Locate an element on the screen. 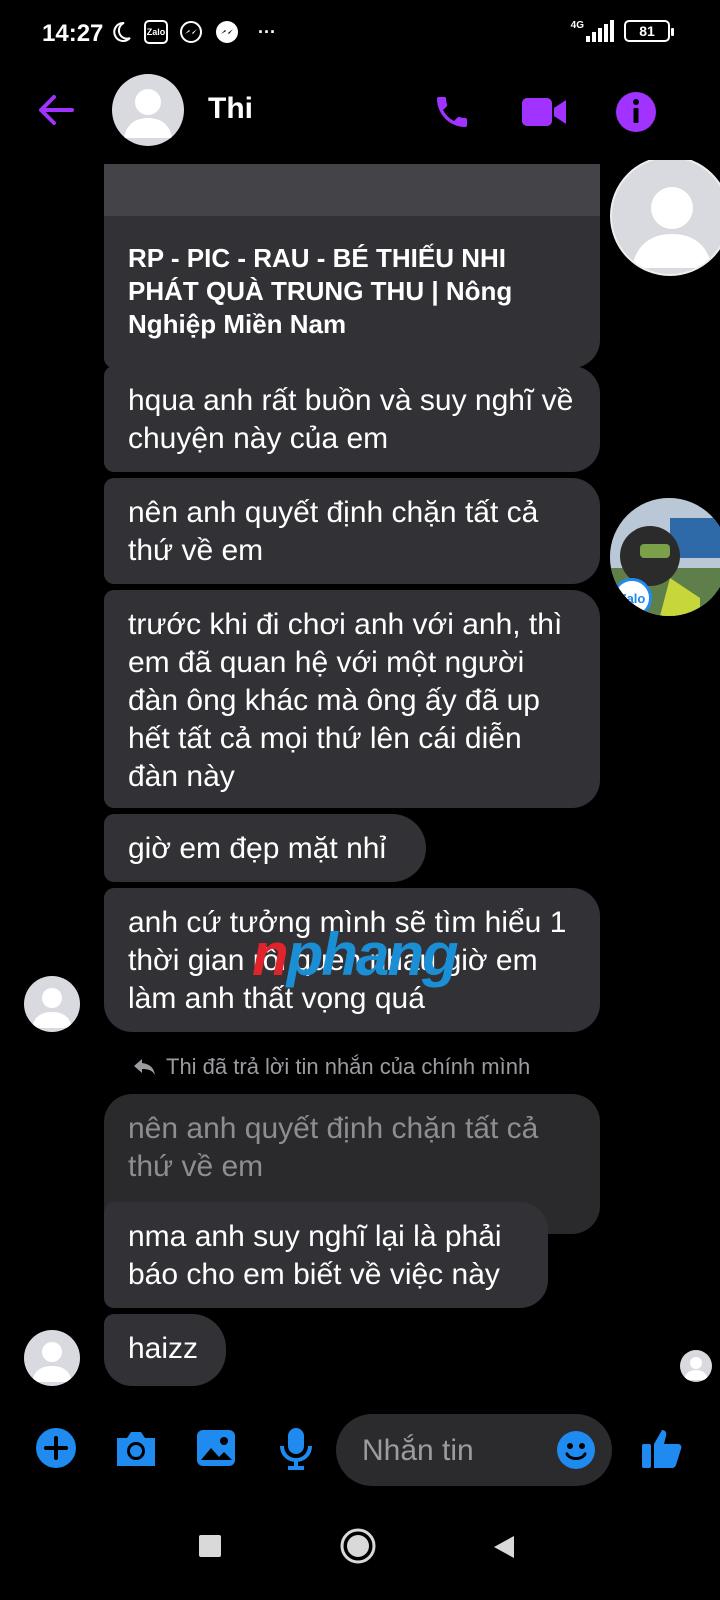  message-bubble: giờ em đẹp mặt nhỉ is located at coordinates (265, 848).